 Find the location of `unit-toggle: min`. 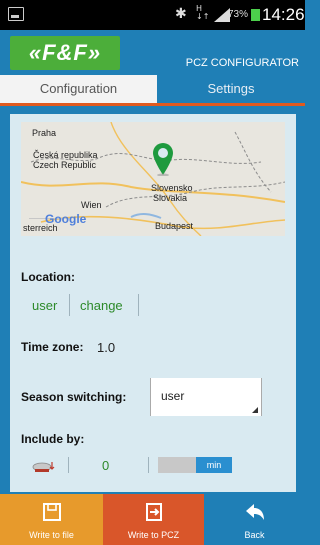

unit-toggle: min is located at coordinates (195, 465).